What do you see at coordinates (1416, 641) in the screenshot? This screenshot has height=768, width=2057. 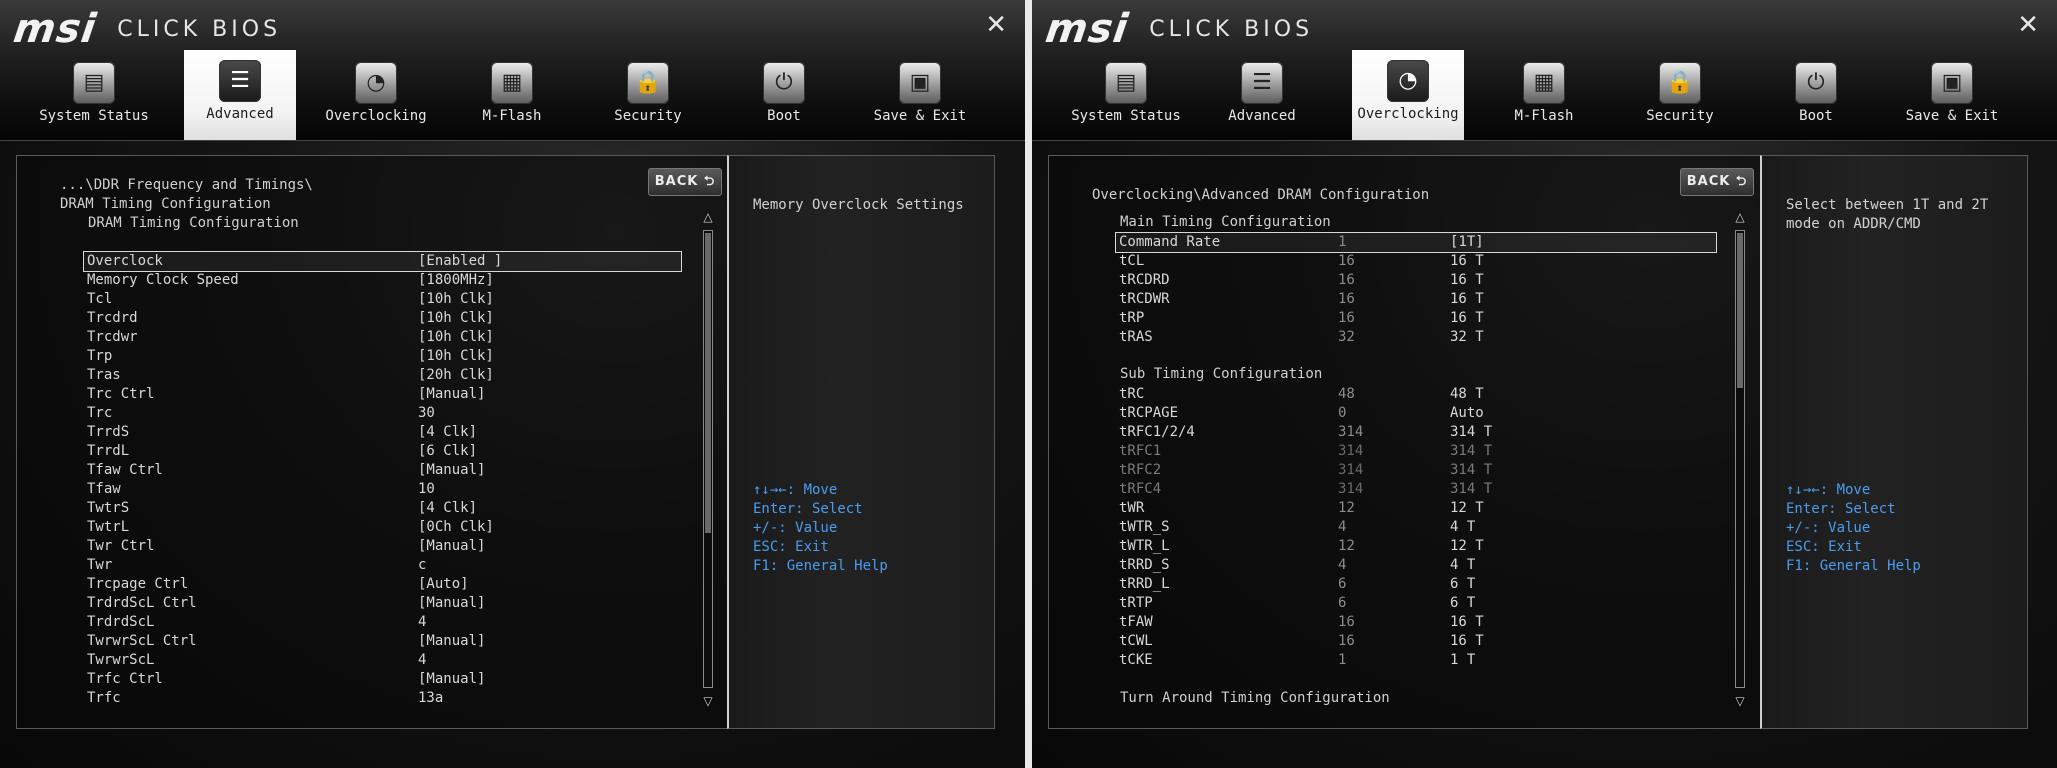 I see `setting-row: tCWL 16 16 T` at bounding box center [1416, 641].